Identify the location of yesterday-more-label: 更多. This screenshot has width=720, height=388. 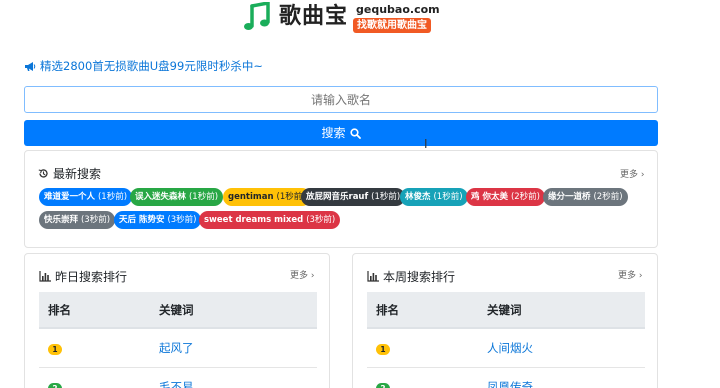
(299, 276).